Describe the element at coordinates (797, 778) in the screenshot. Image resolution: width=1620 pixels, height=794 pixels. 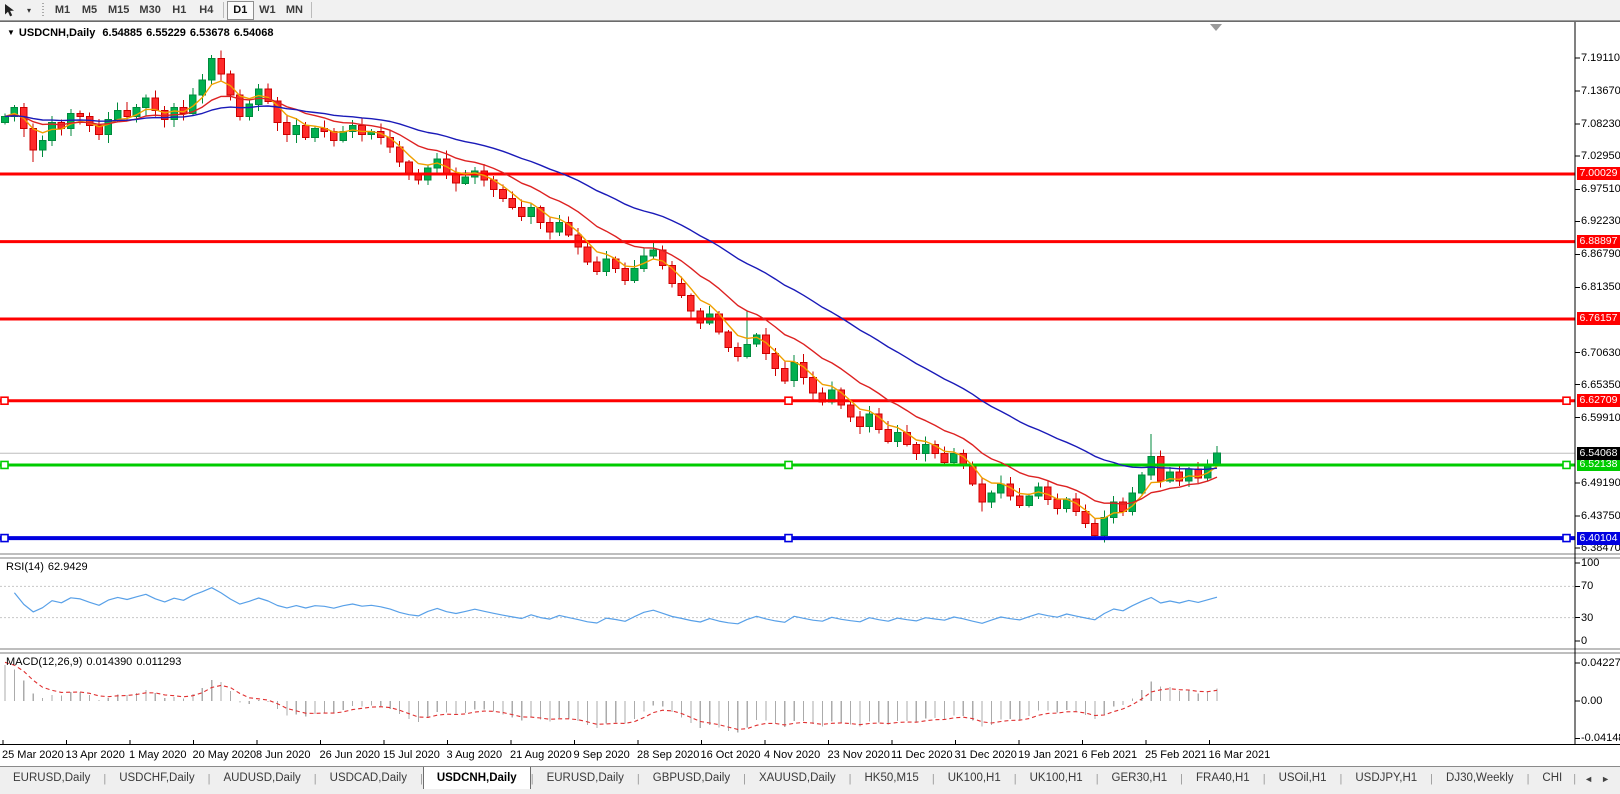
I see `chart-tab-xauusd-daily: XAUUSD,Daily` at that location.